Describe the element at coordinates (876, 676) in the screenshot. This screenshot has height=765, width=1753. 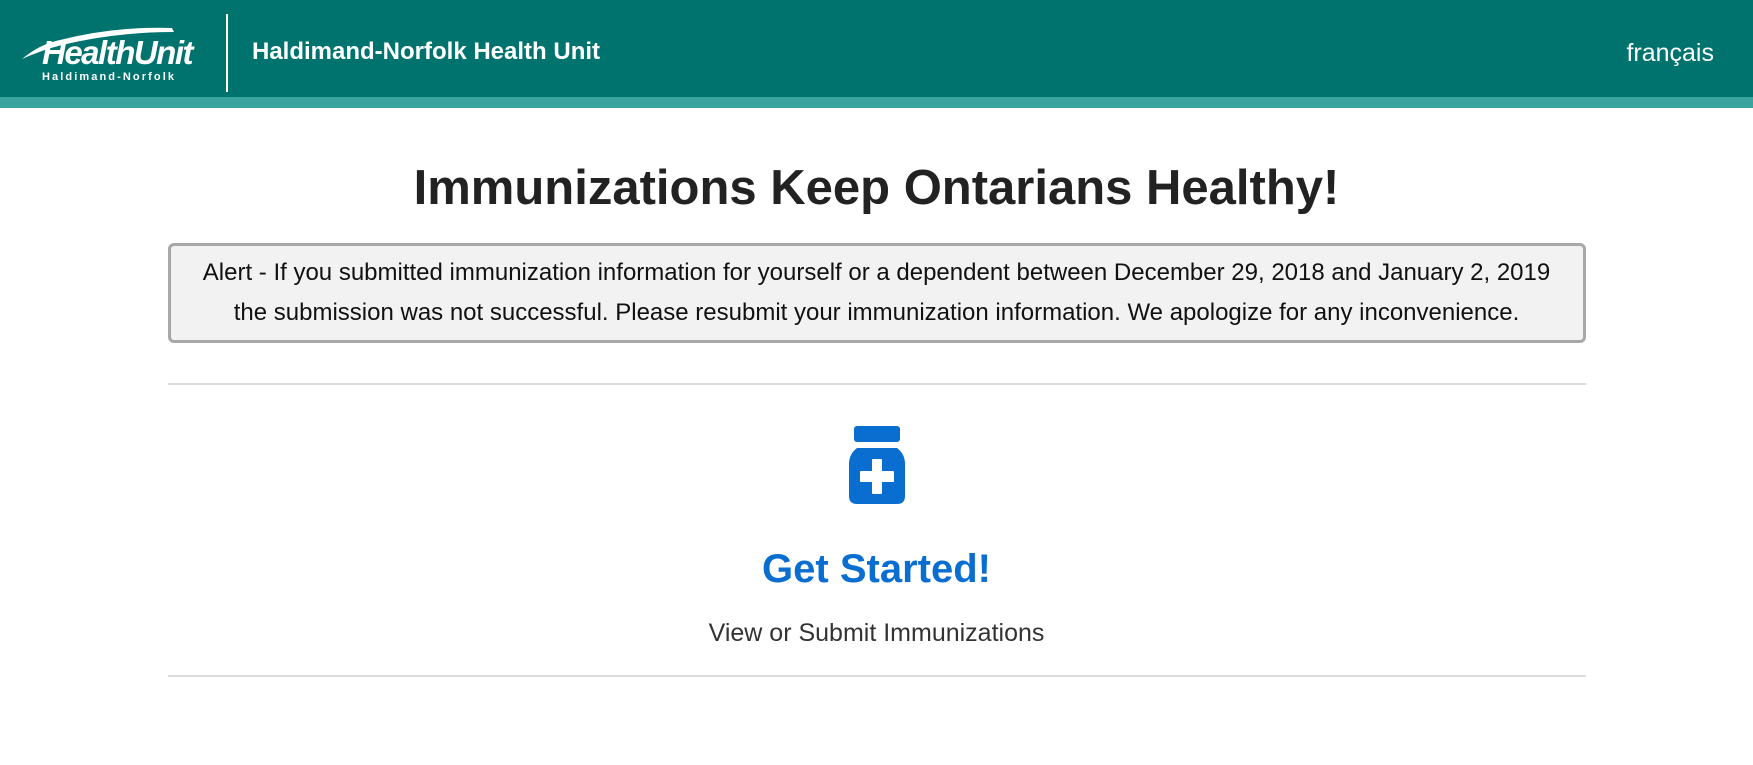
I see `section-divider-bottom` at that location.